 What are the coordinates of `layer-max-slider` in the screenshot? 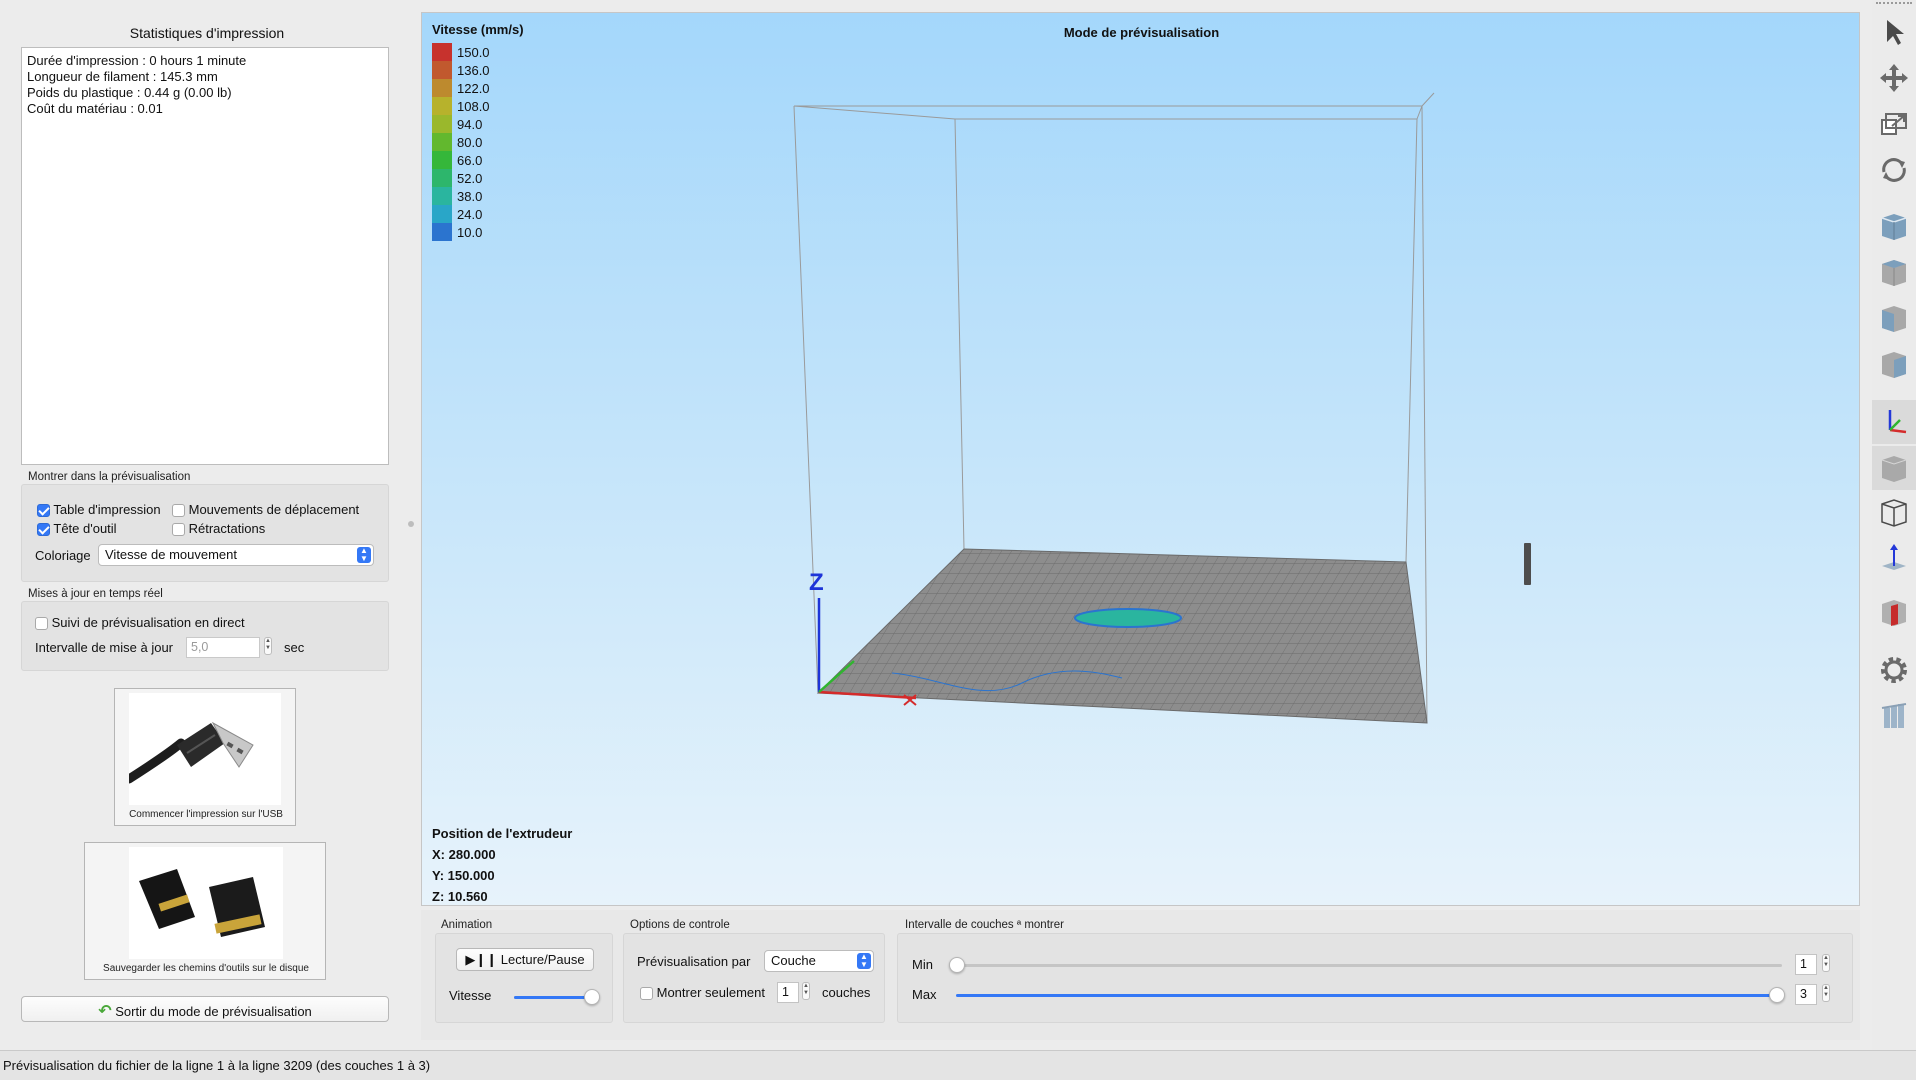 It's located at (1369, 995).